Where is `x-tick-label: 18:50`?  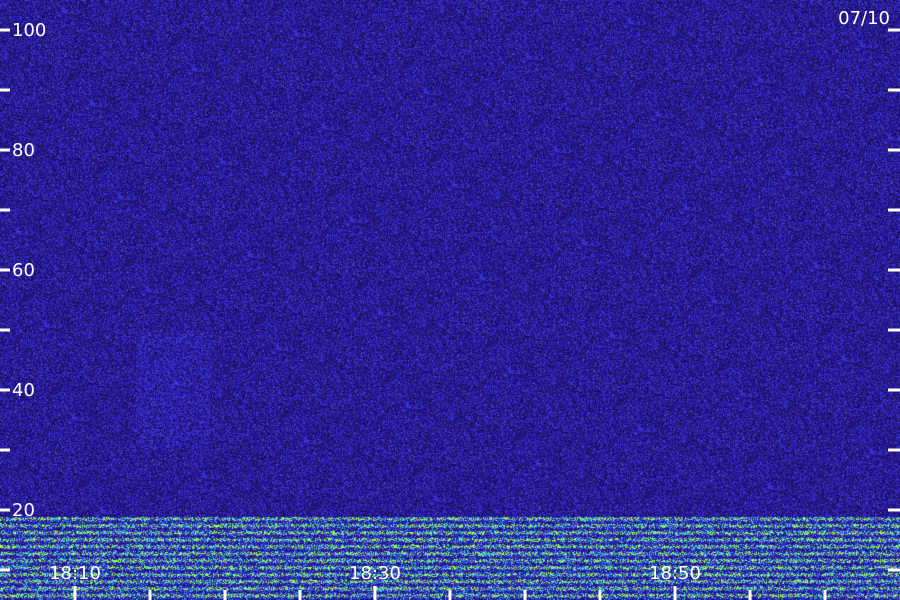
x-tick-label: 18:50 is located at coordinates (675, 573).